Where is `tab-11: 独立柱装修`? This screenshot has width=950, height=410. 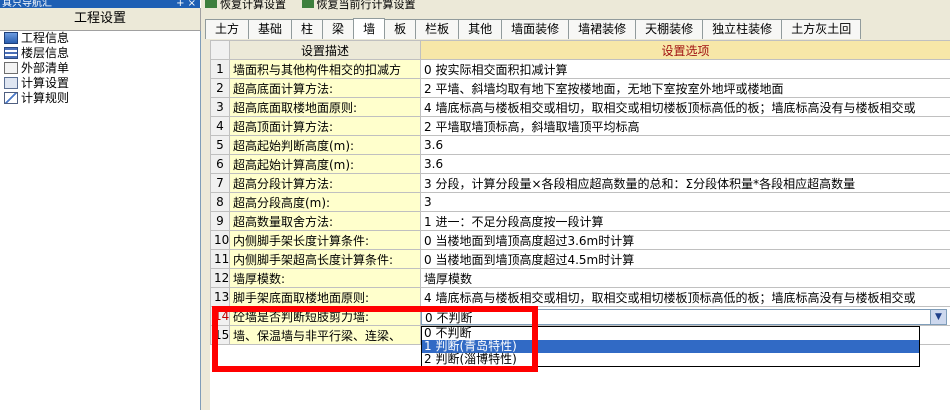 tab-11: 独立柱装修 is located at coordinates (742, 29).